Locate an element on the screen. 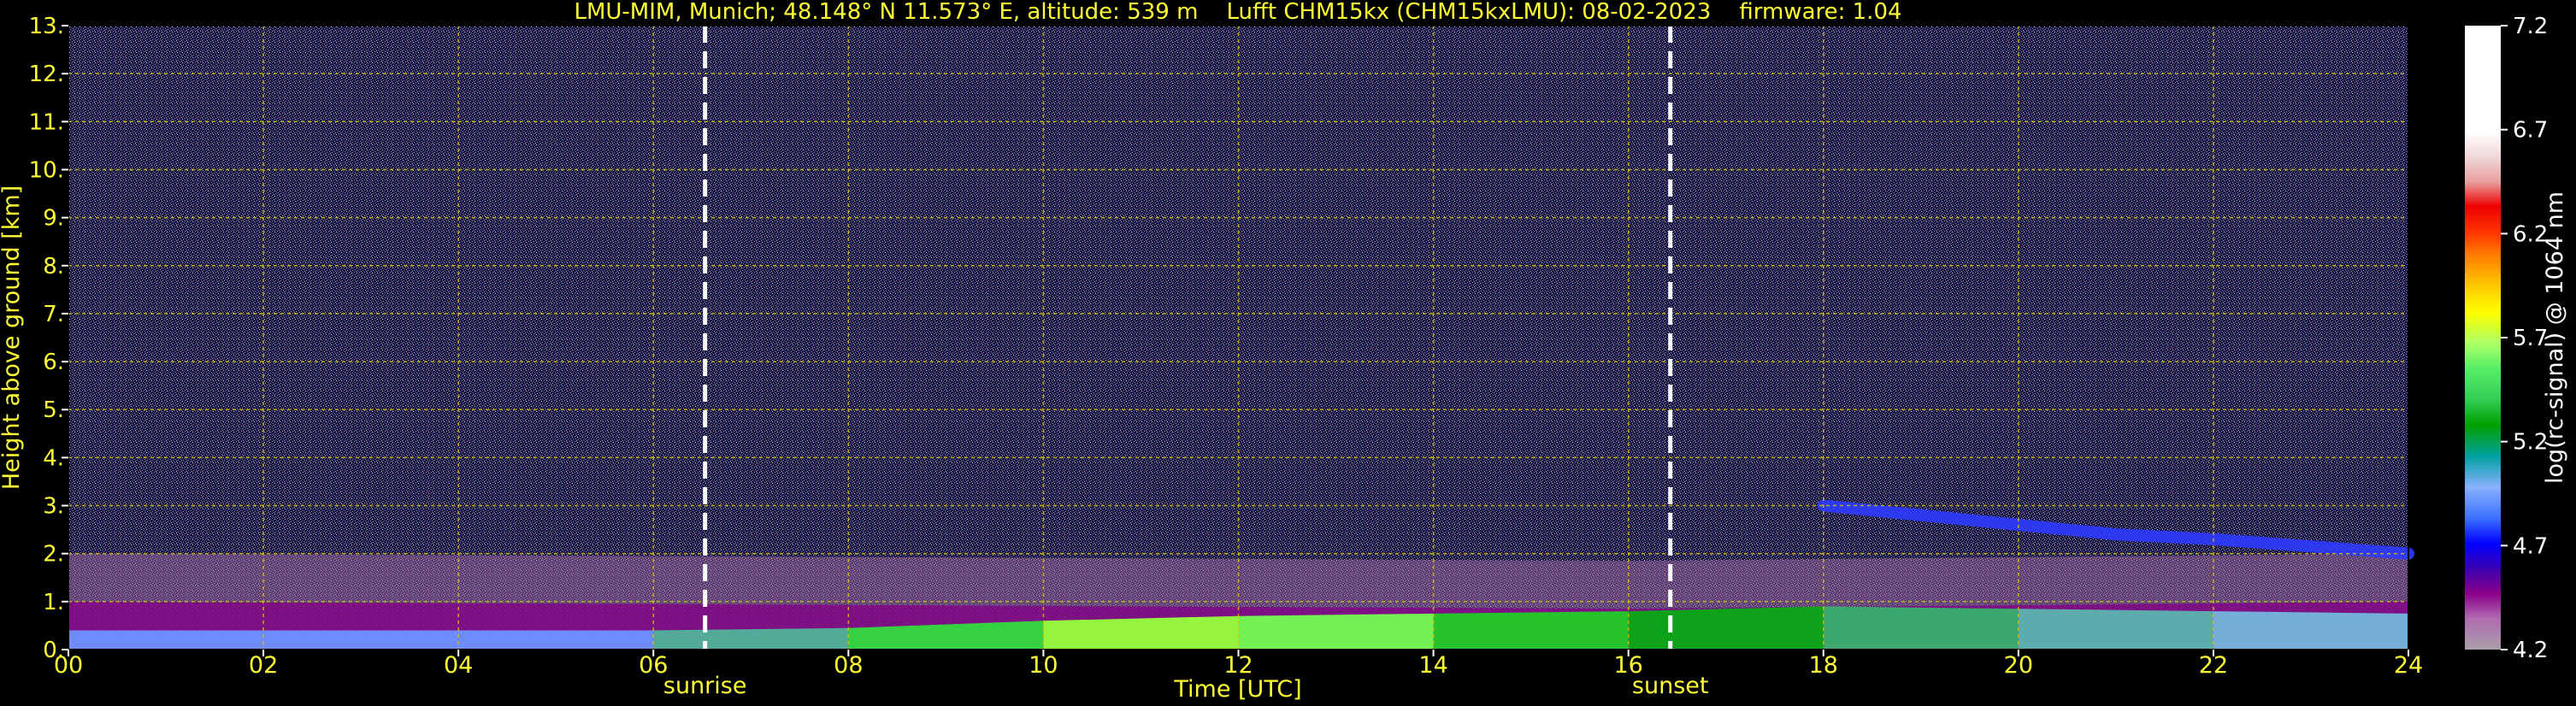 The width and height of the screenshot is (2576, 706). x-tick-label: 14 is located at coordinates (1432, 665).